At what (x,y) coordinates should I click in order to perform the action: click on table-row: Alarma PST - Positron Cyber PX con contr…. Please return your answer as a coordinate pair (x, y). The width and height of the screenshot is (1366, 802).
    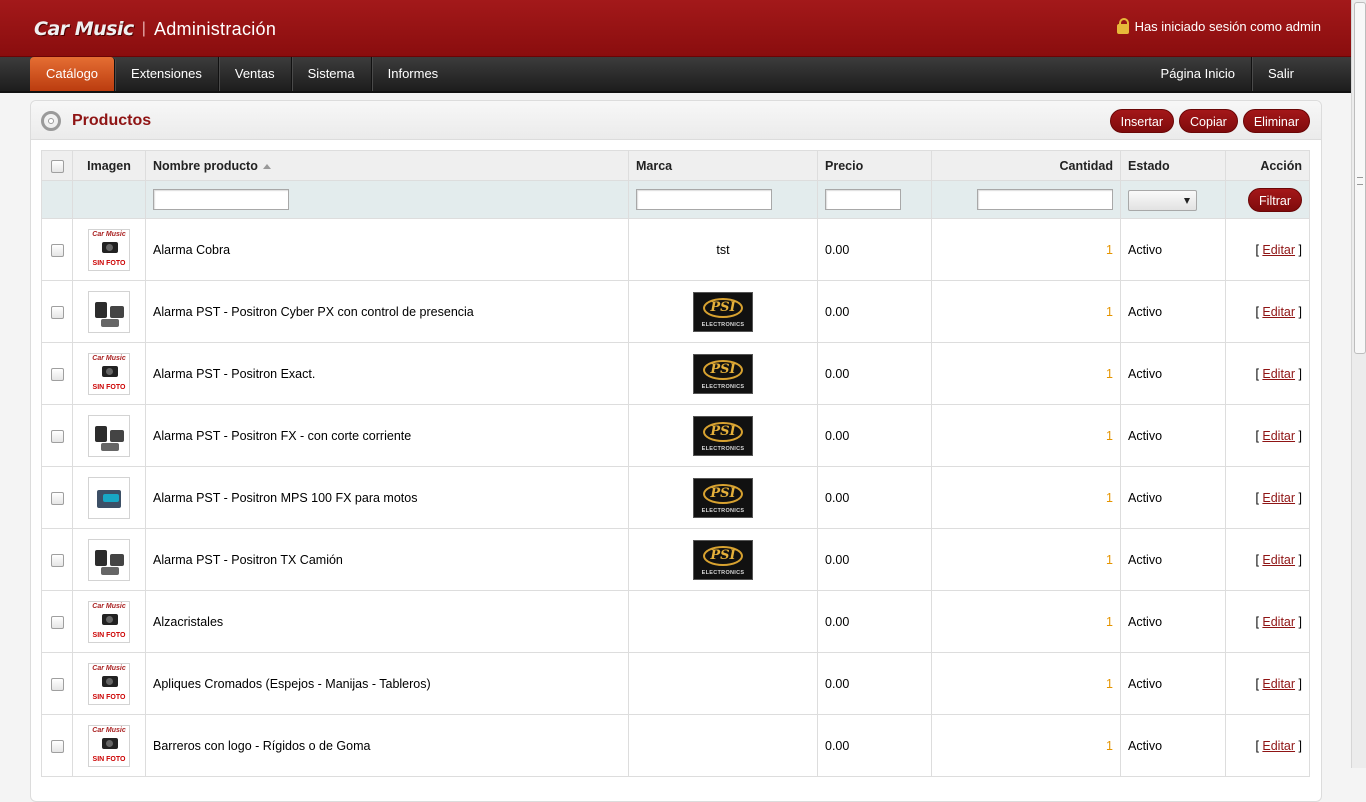
    Looking at the image, I should click on (675, 311).